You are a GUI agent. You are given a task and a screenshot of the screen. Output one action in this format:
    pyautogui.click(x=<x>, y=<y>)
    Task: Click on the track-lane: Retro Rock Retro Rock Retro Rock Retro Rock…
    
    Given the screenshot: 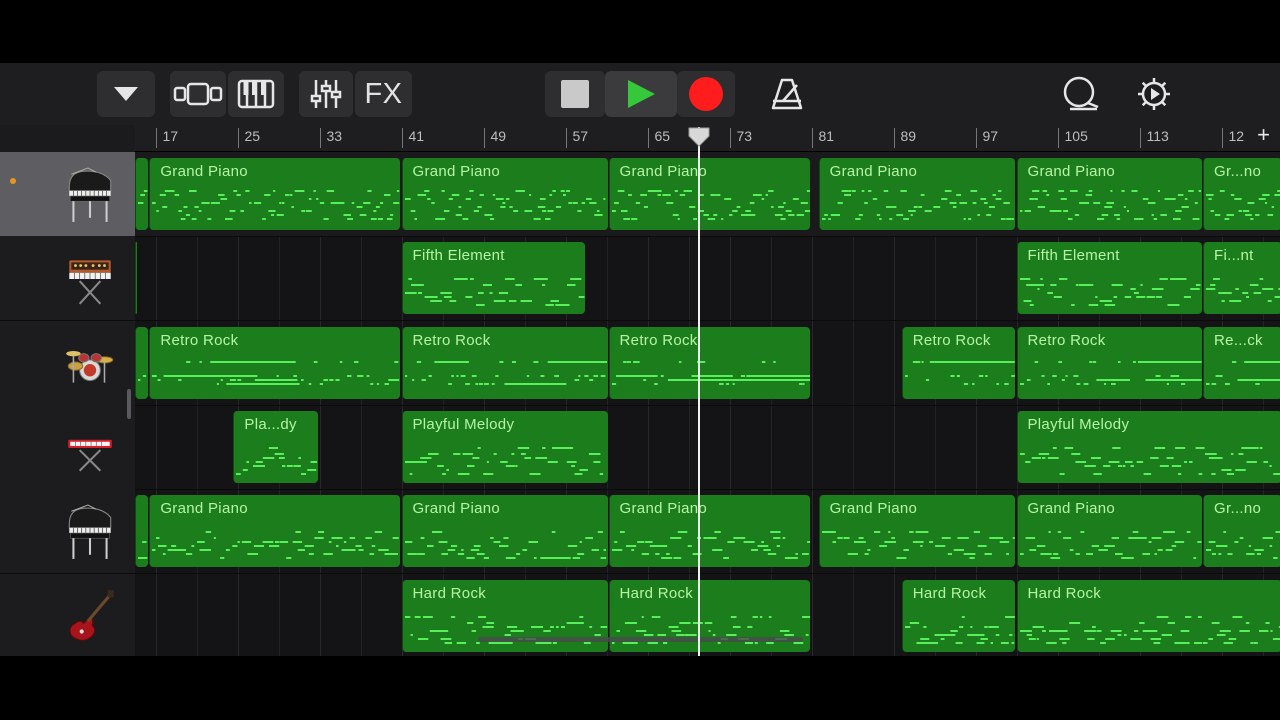 What is the action you would take?
    pyautogui.click(x=707, y=363)
    